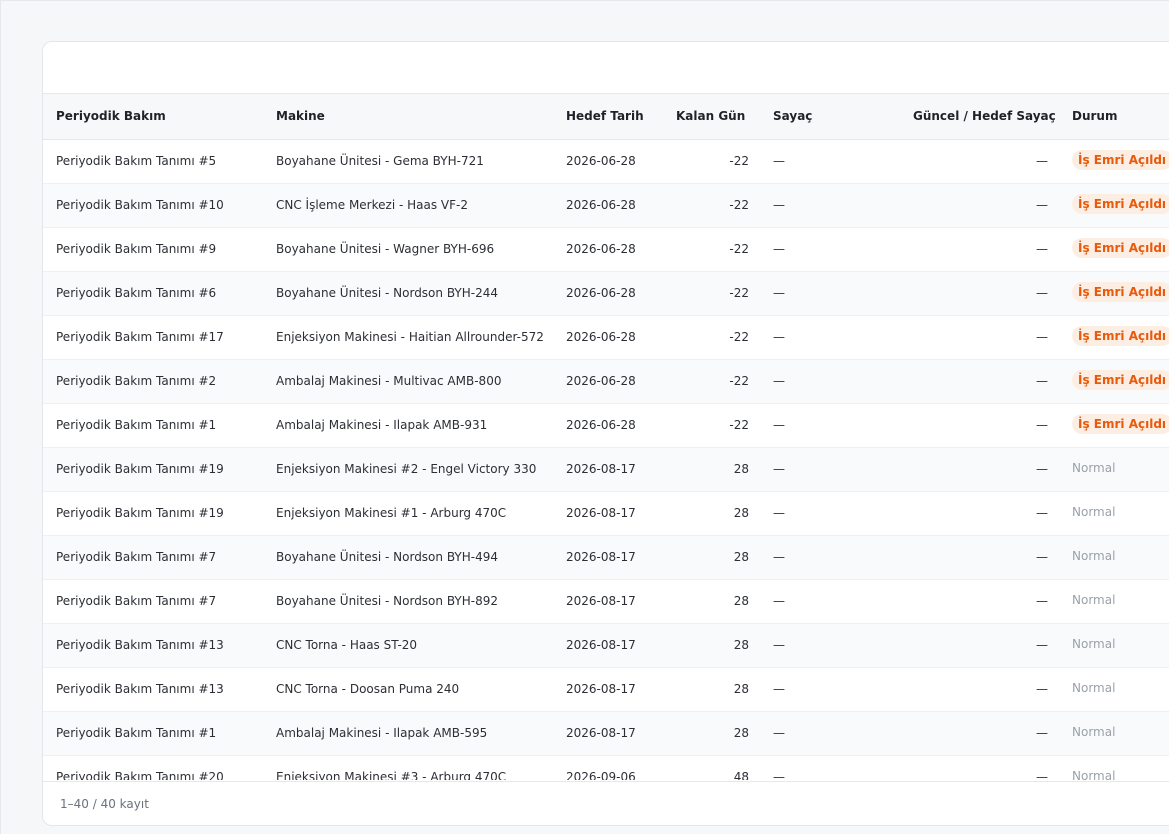 The width and height of the screenshot is (1169, 834). What do you see at coordinates (387, 601) in the screenshot?
I see `cell-makine: Boyahane Ünitesi - Nordson BYH-892` at bounding box center [387, 601].